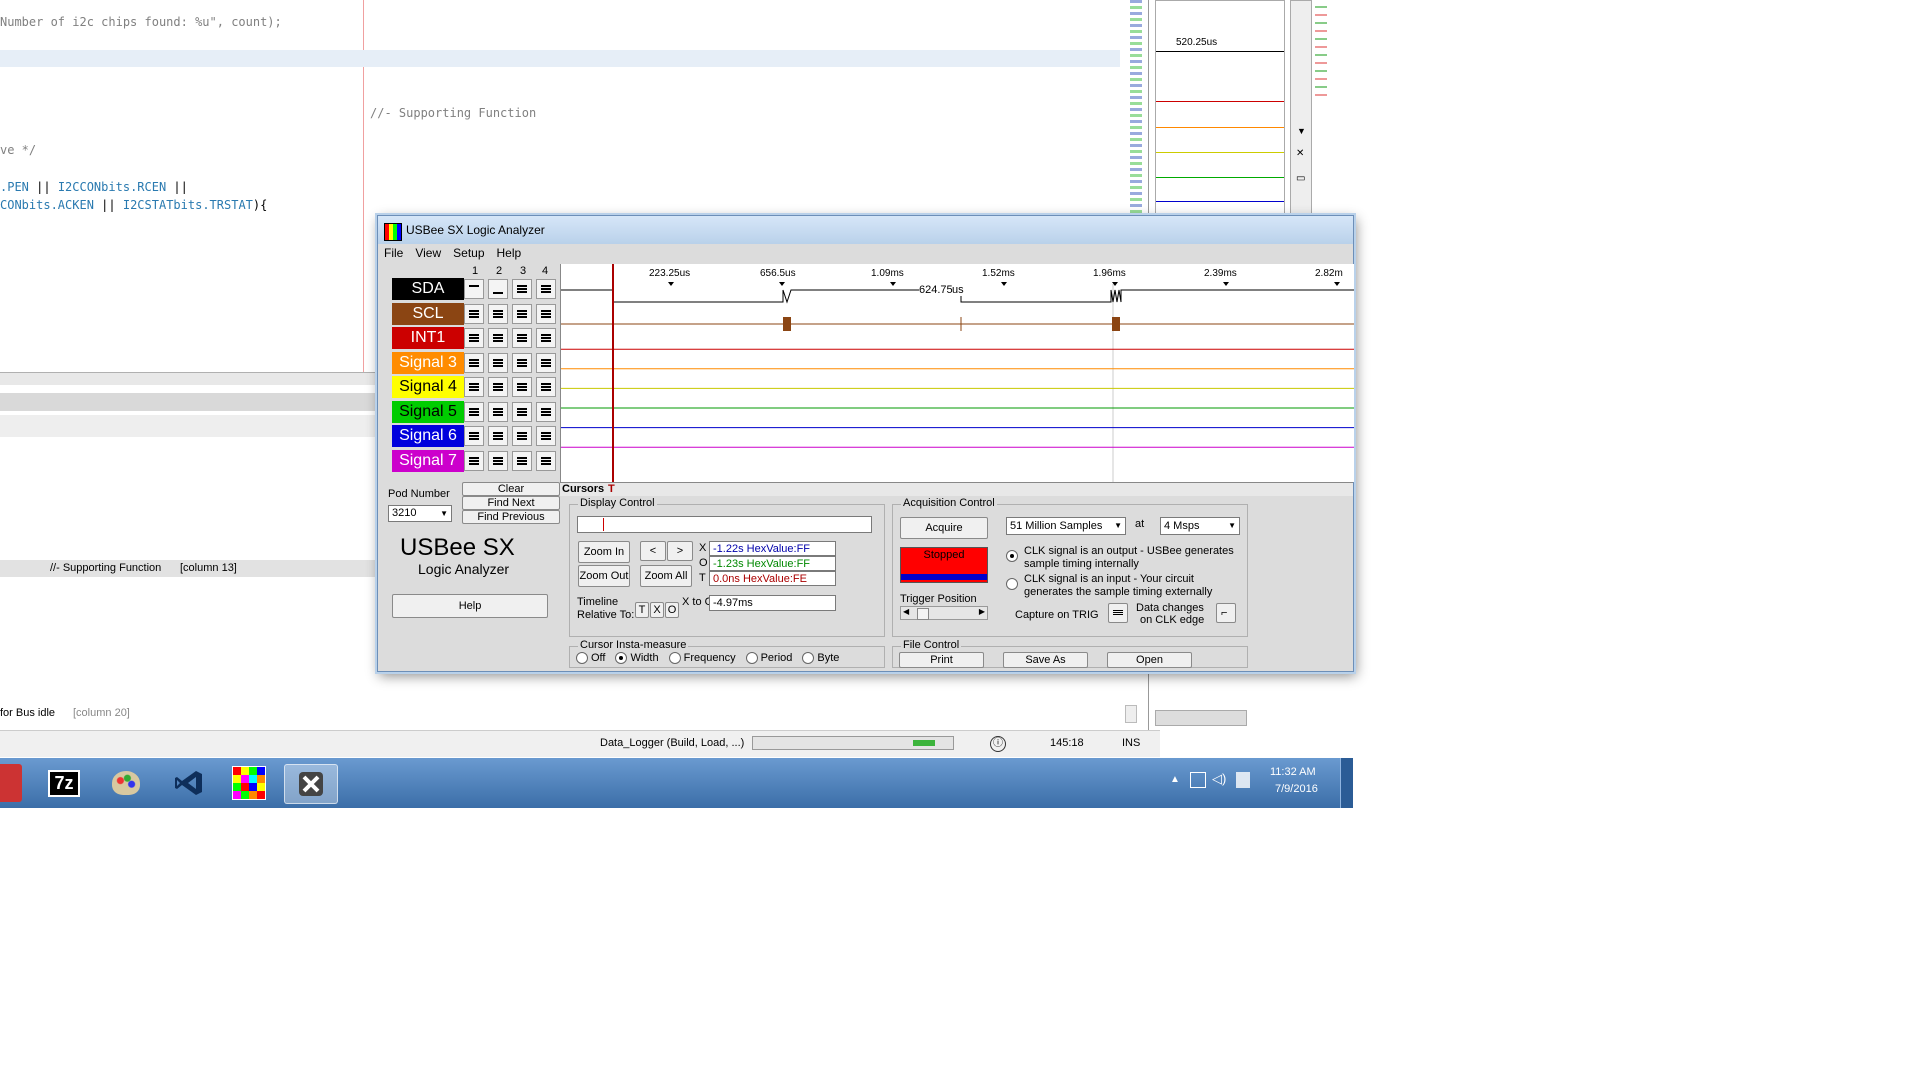  Describe the element at coordinates (604, 552) in the screenshot. I see `zoom-in-button: Zoom In` at that location.